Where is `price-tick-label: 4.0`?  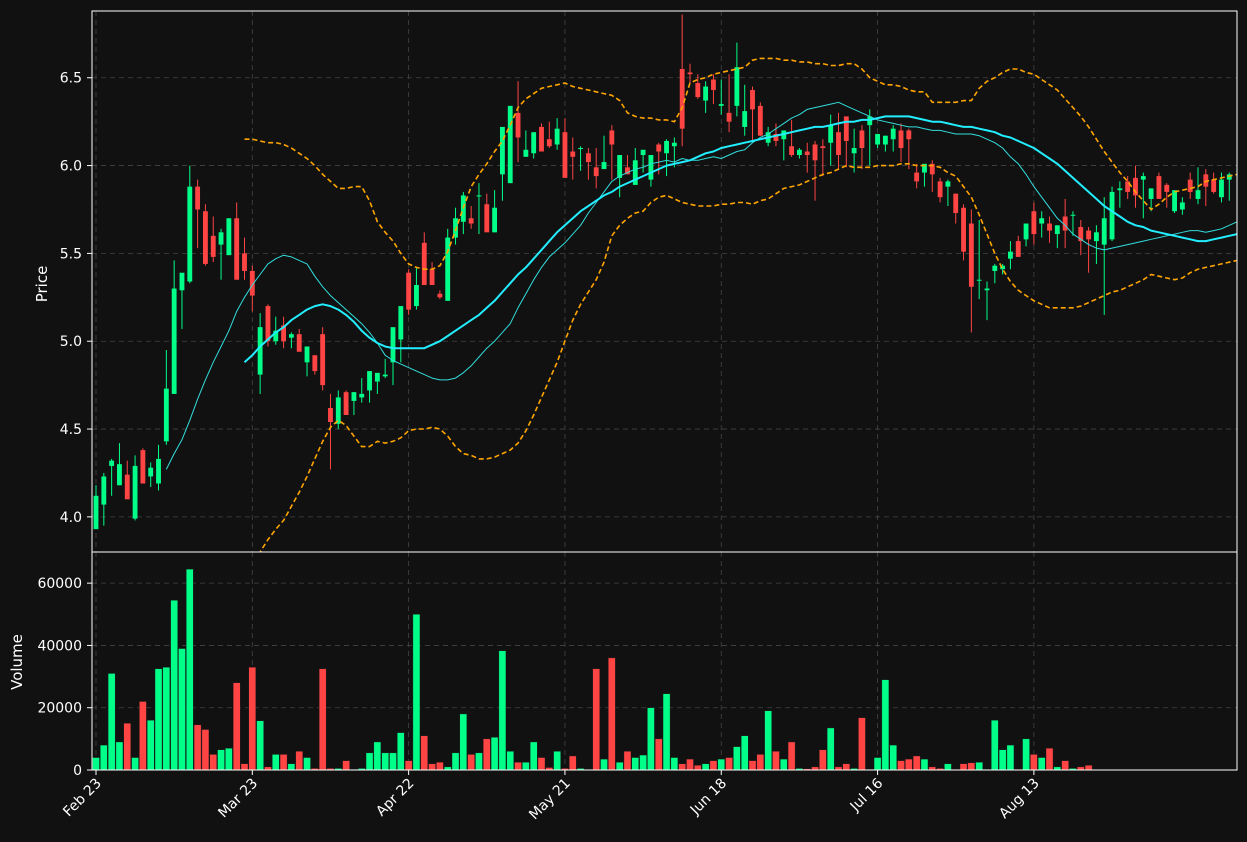 price-tick-label: 4.0 is located at coordinates (71, 518).